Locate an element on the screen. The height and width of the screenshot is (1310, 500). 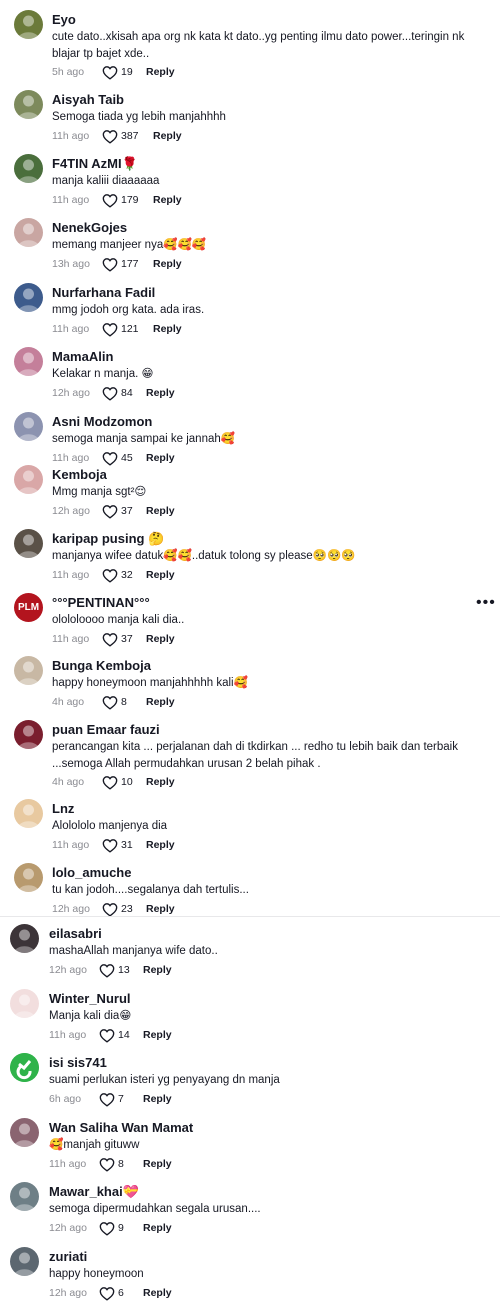
comment-username: Winter_Nurul is located at coordinates (90, 998).